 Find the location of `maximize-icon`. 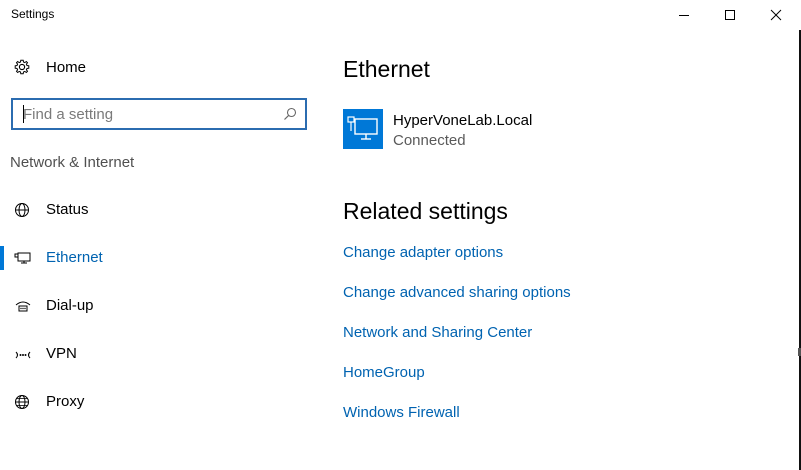

maximize-icon is located at coordinates (730, 15).